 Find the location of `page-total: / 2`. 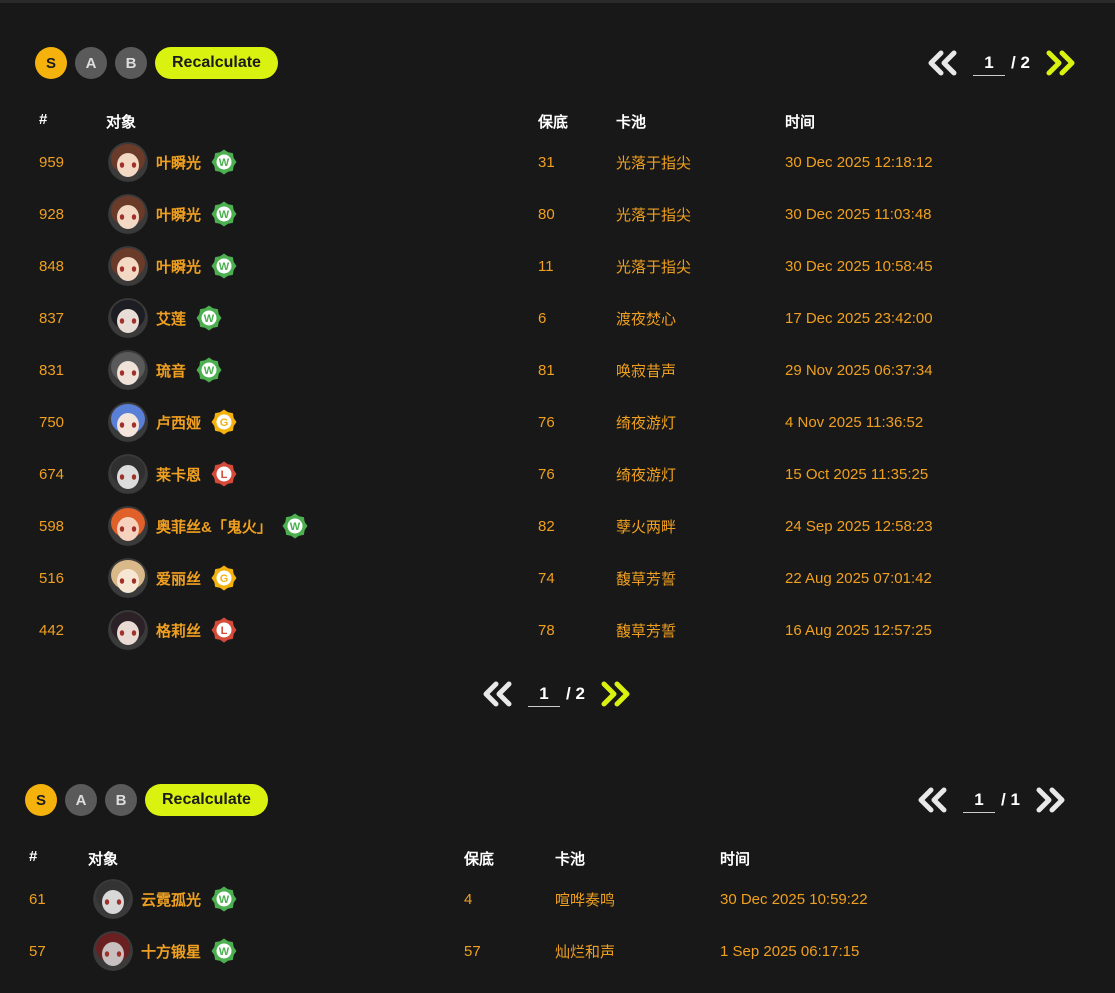

page-total: / 2 is located at coordinates (1020, 62).